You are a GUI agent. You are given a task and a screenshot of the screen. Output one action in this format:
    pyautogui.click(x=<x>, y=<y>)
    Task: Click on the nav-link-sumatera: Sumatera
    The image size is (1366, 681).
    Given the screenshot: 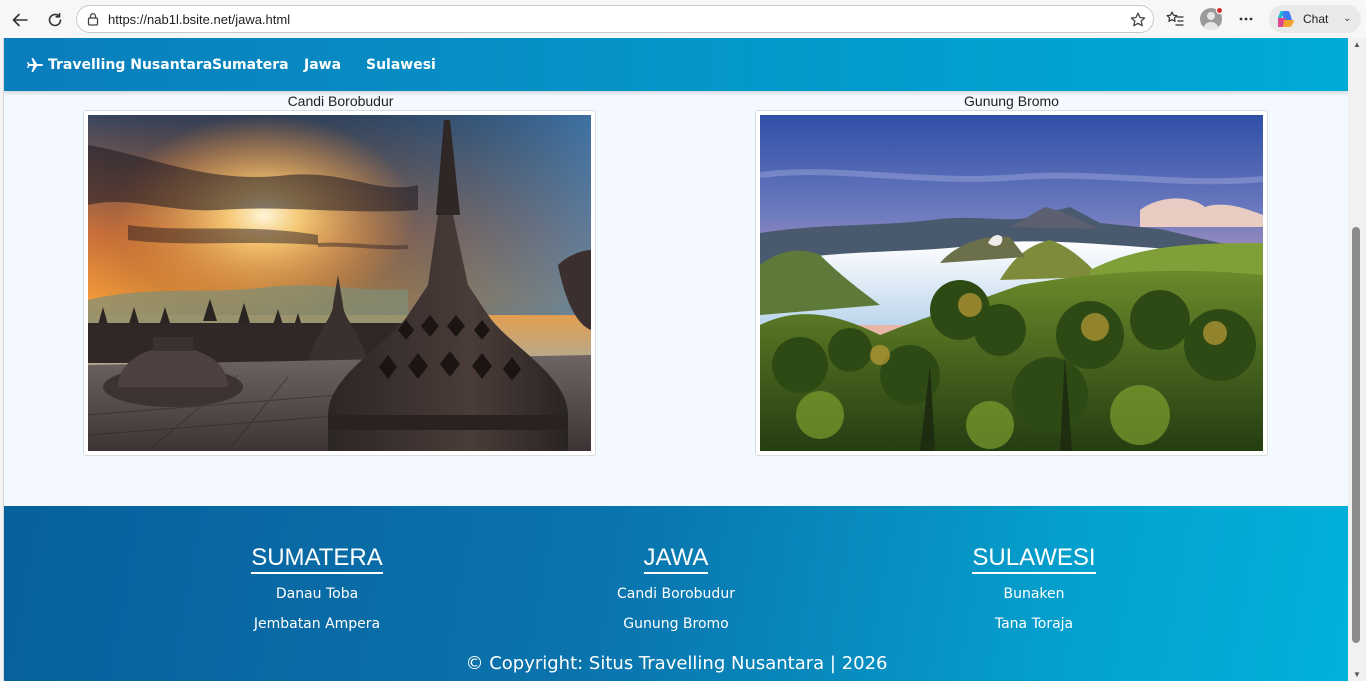 What is the action you would take?
    pyautogui.click(x=250, y=65)
    